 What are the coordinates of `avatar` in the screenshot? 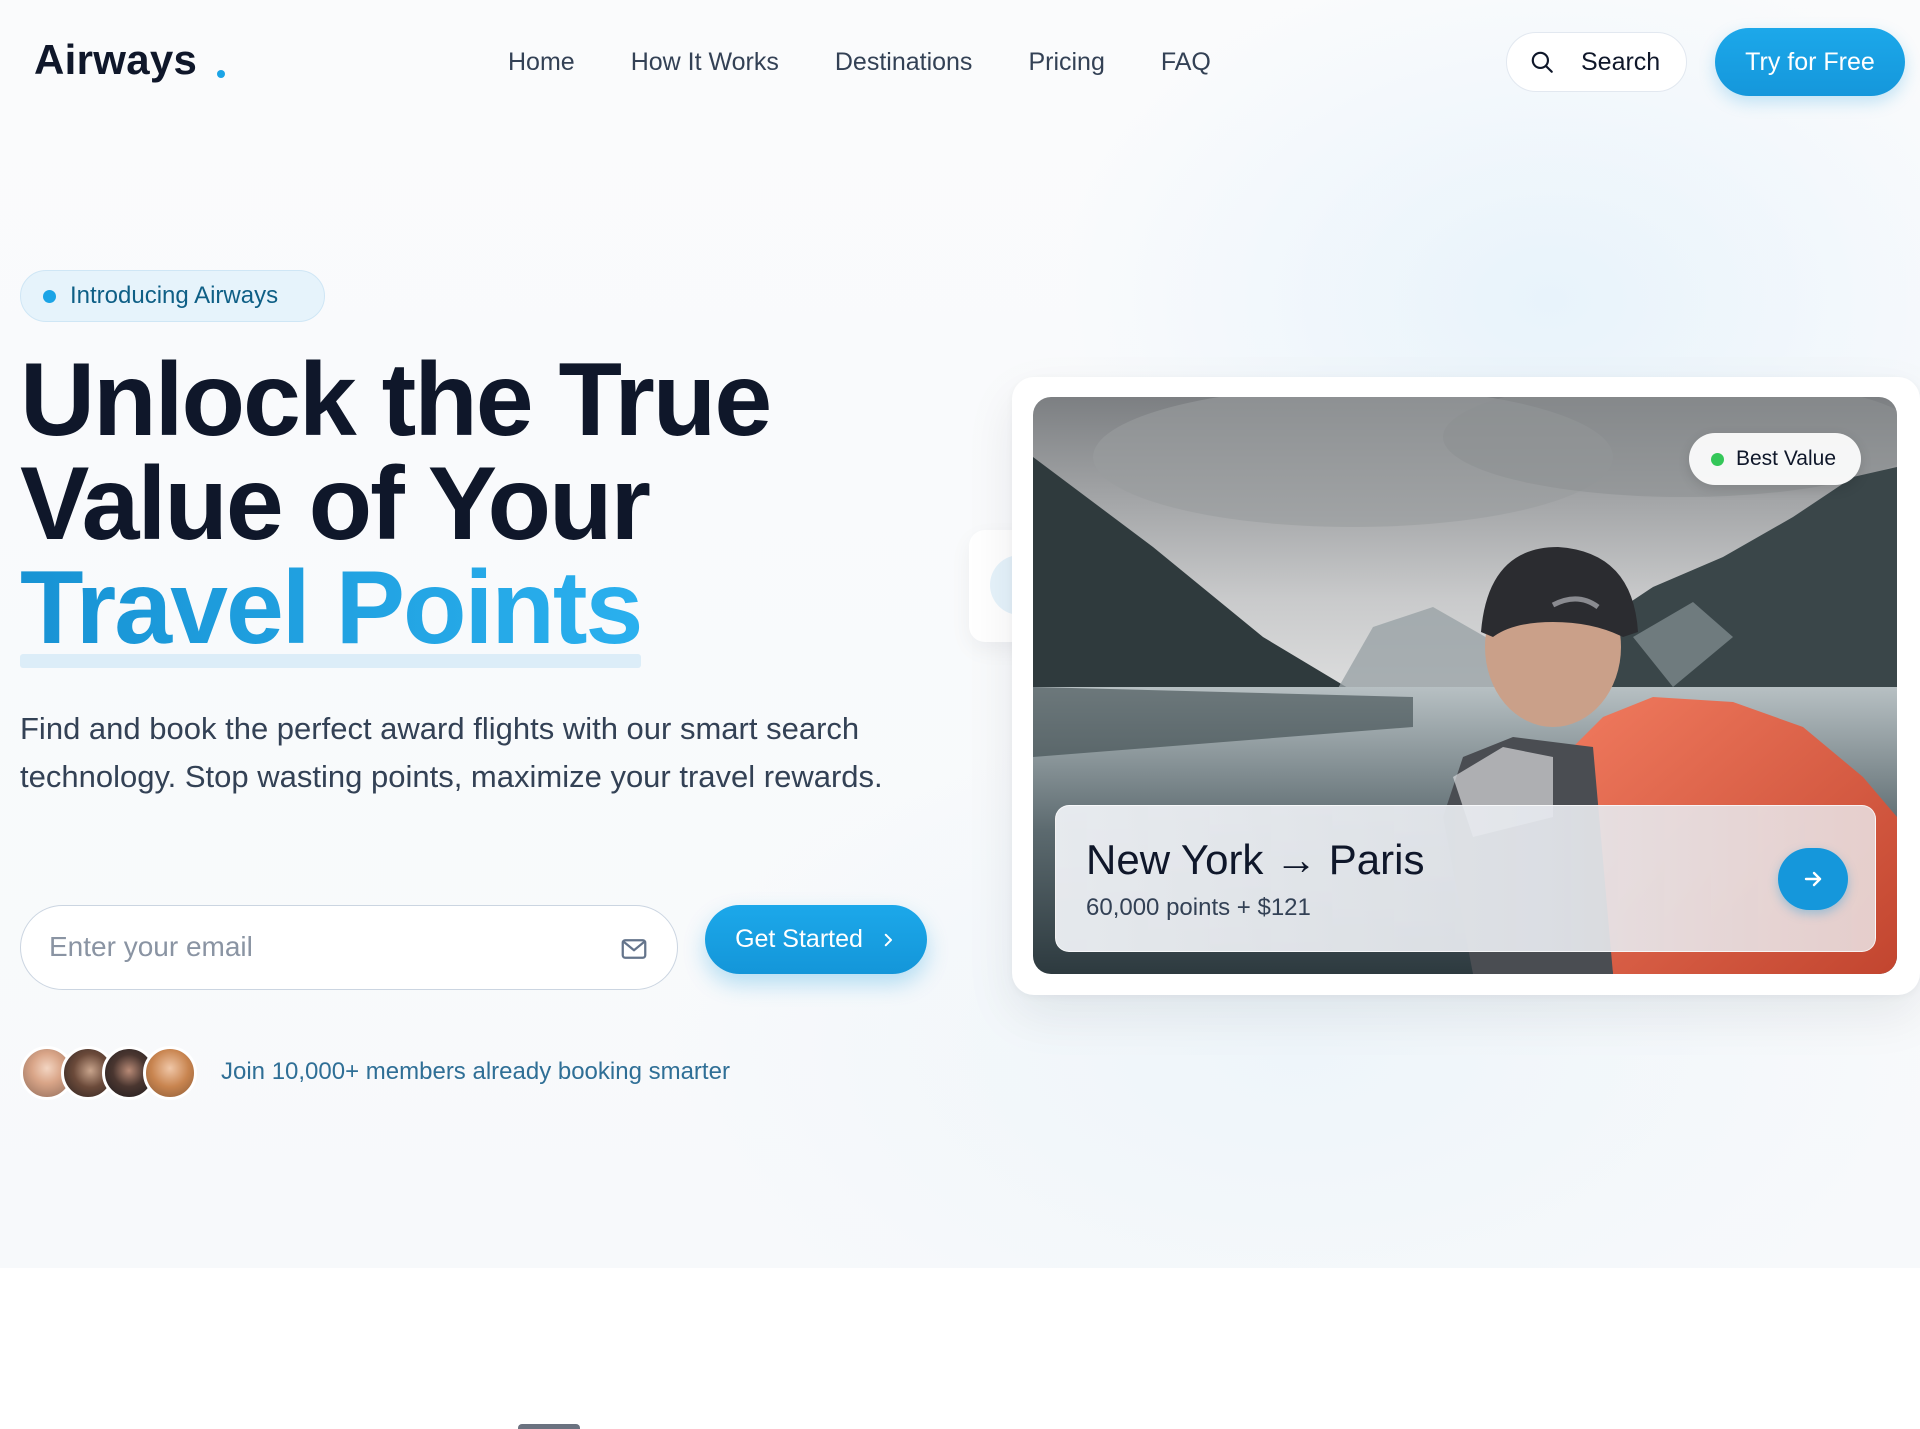 It's located at (170, 1073).